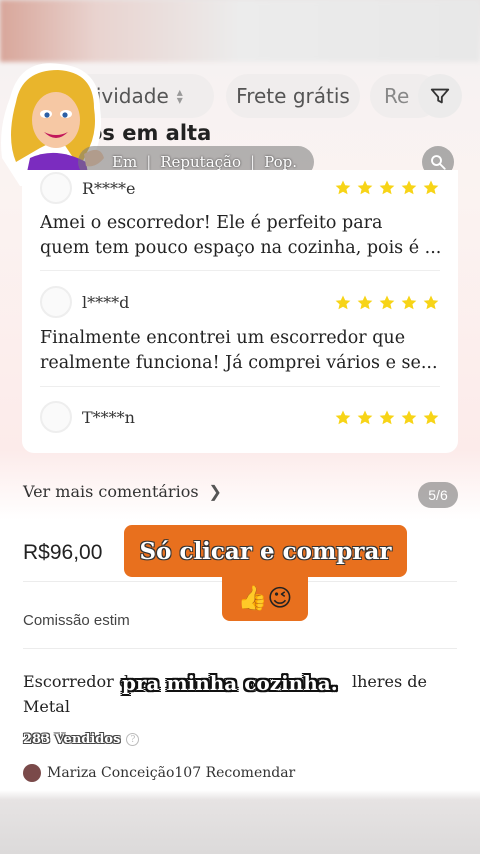 The height and width of the screenshot is (854, 480). I want to click on product-title-line2: Metal, so click(46, 706).